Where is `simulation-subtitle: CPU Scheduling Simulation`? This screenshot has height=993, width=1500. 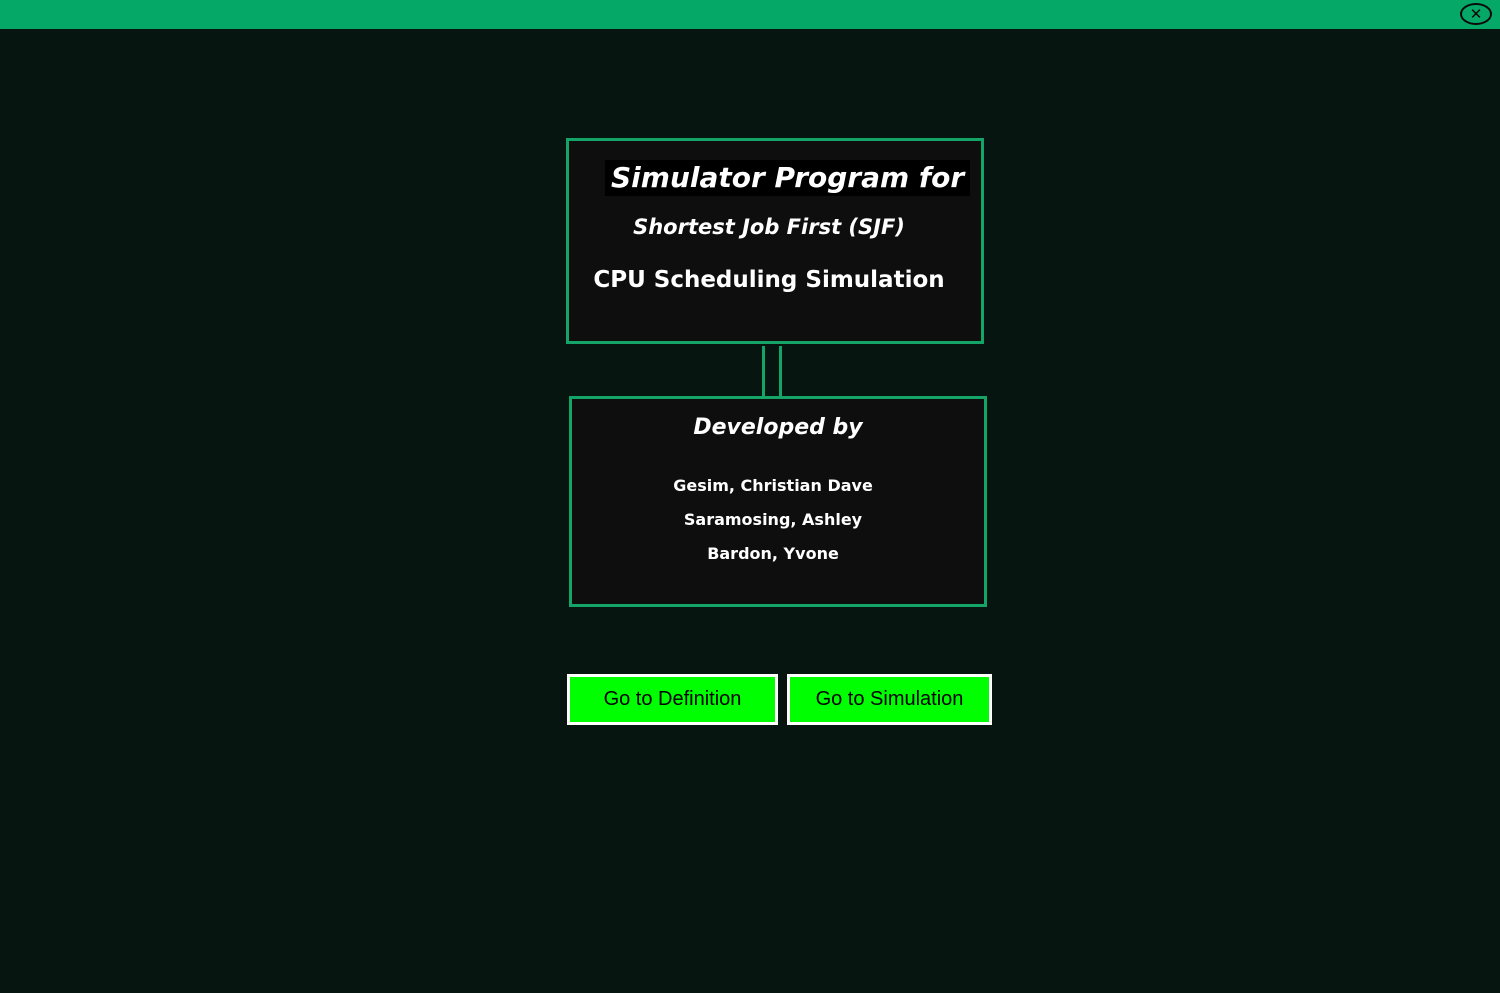
simulation-subtitle: CPU Scheduling Simulation is located at coordinates (769, 280).